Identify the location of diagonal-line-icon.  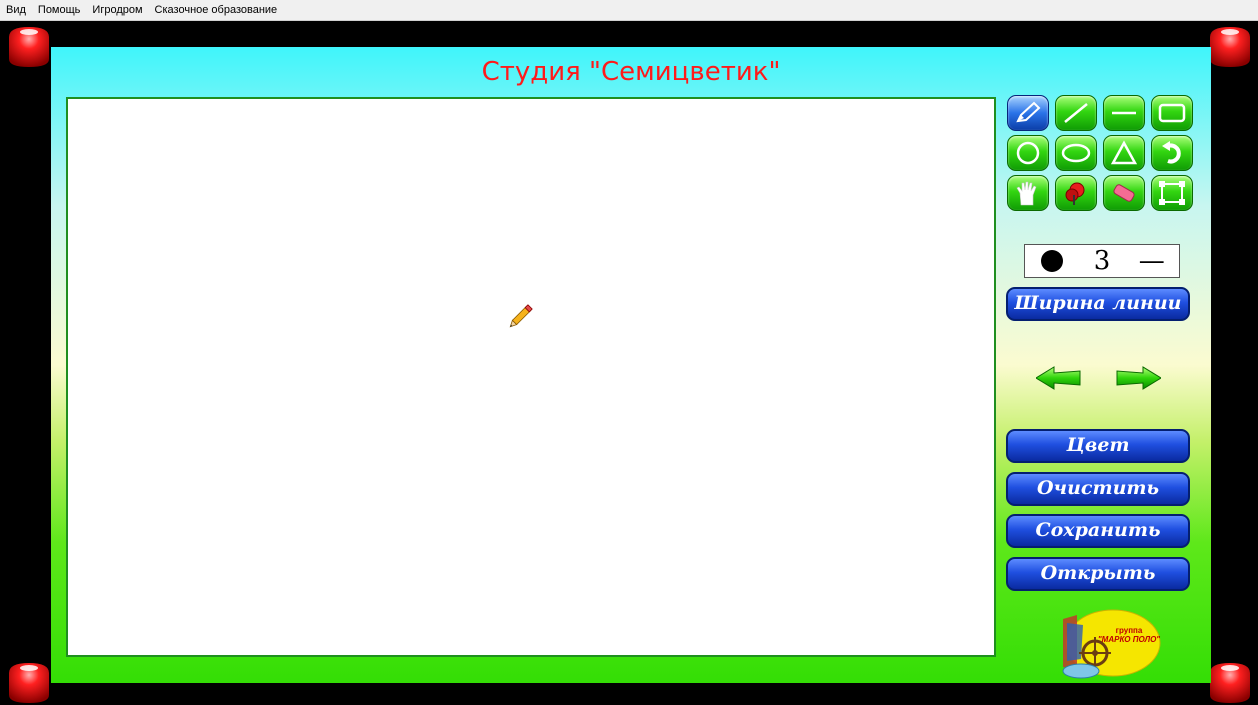
(1076, 113).